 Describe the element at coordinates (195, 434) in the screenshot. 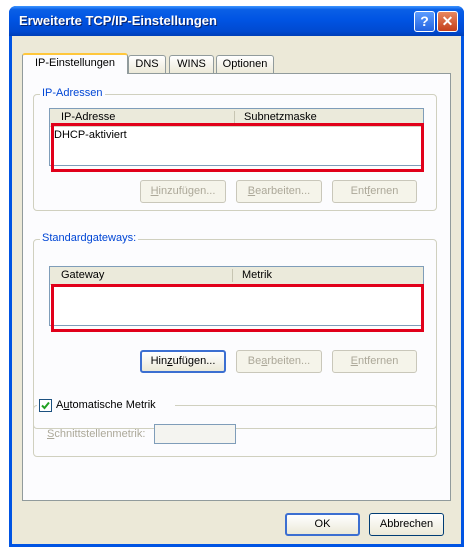

I see `interface-metric-input` at that location.